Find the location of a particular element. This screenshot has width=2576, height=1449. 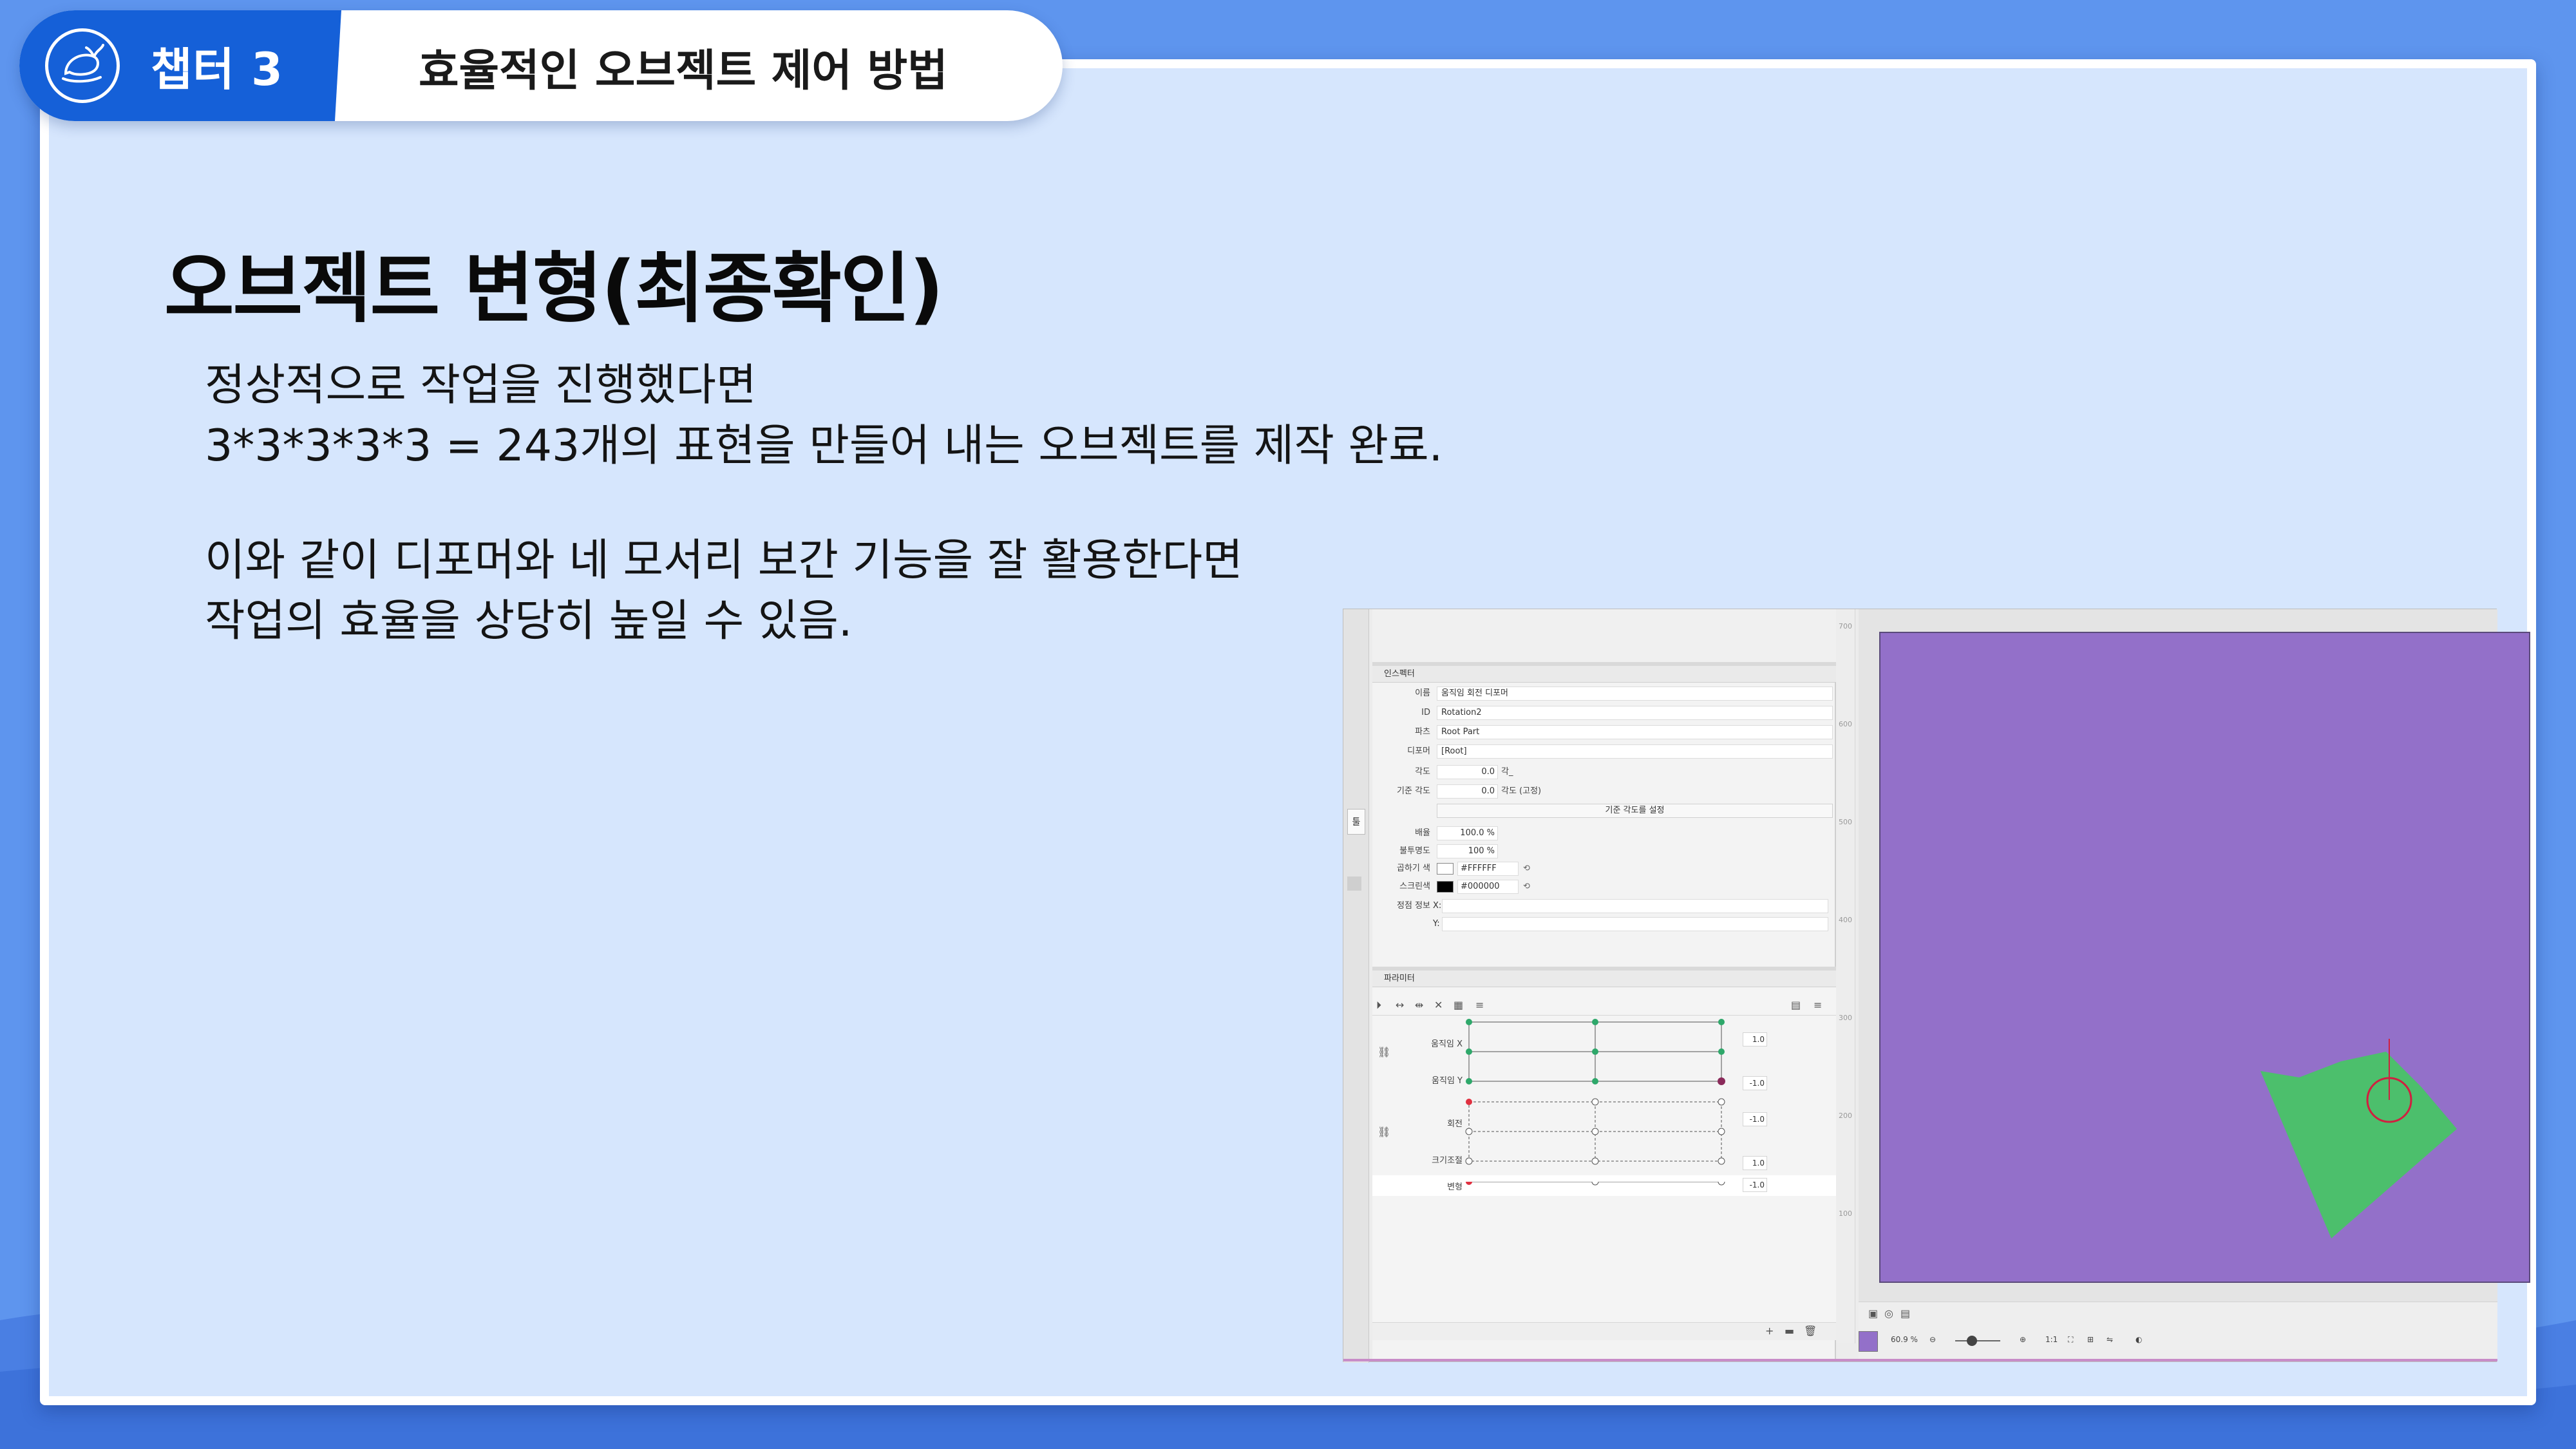

chapter-badge: 챕터 3 is located at coordinates (180, 65).